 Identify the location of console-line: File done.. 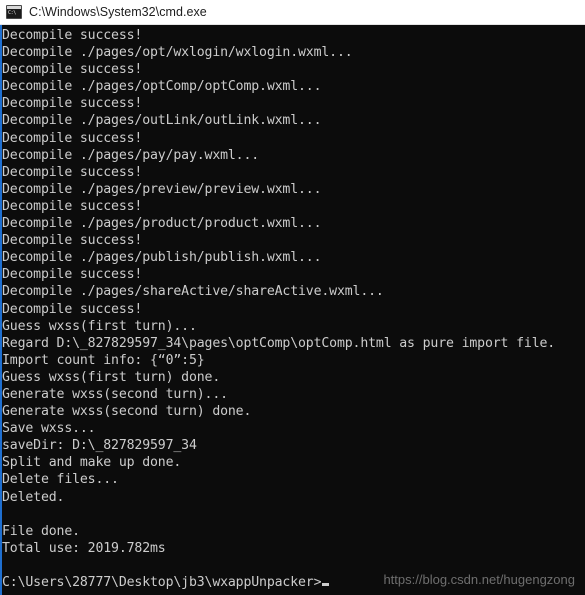
(41, 531).